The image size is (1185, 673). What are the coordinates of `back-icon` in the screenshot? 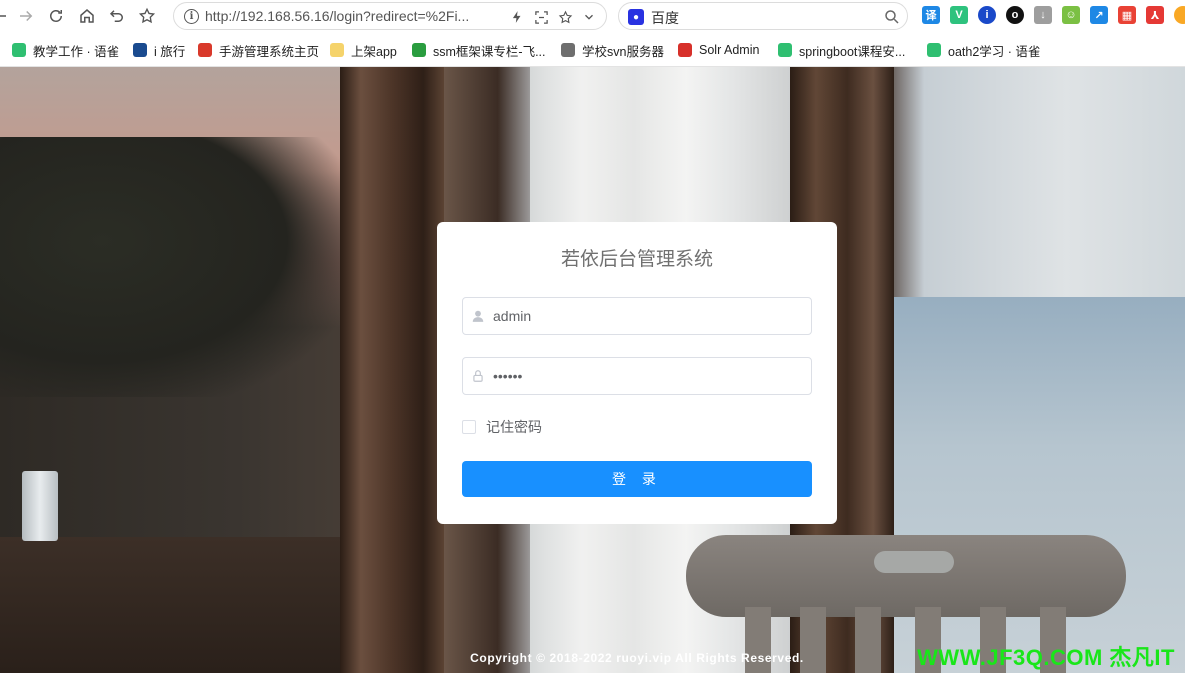 It's located at (6, 16).